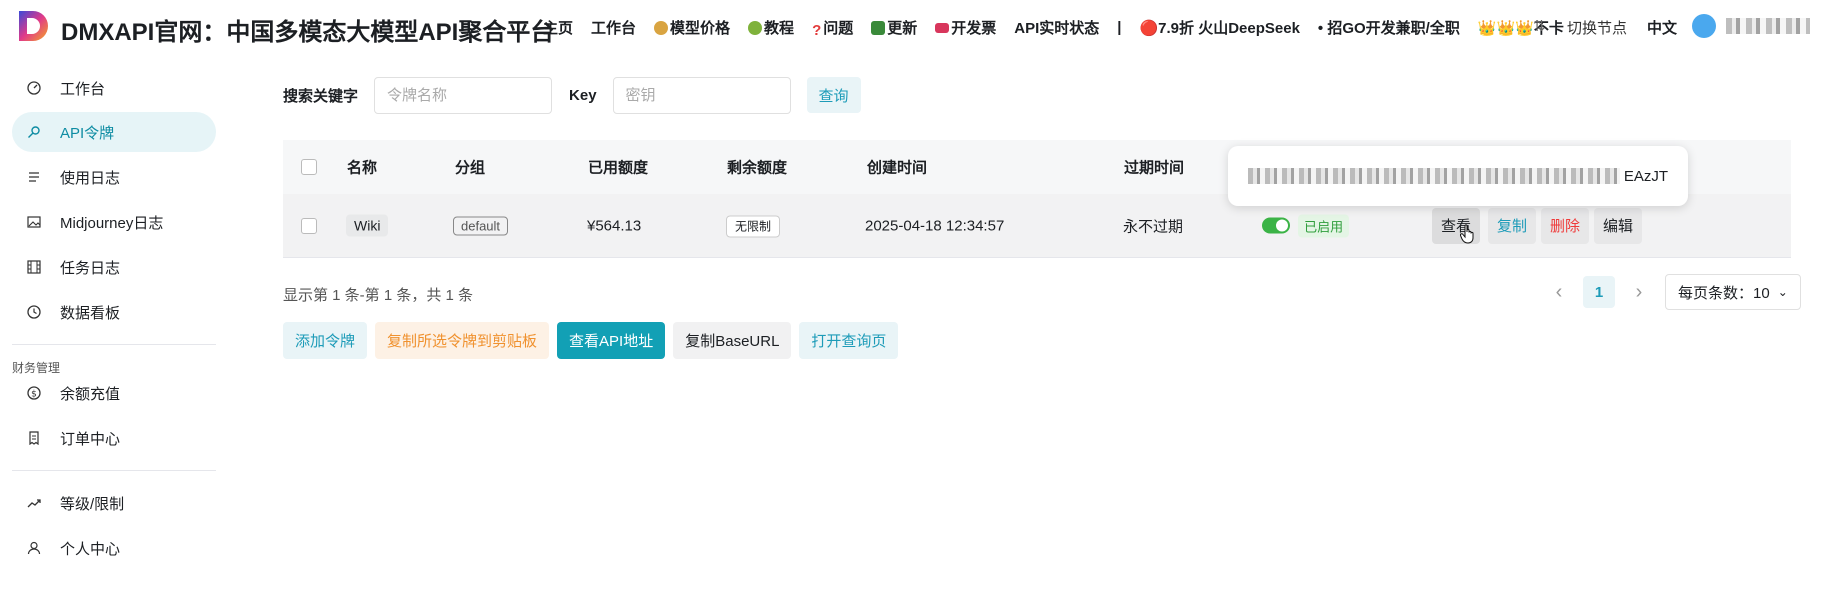 Image resolution: width=1840 pixels, height=591 pixels. What do you see at coordinates (87, 133) in the screenshot?
I see `sidebar-item-label: API令牌` at bounding box center [87, 133].